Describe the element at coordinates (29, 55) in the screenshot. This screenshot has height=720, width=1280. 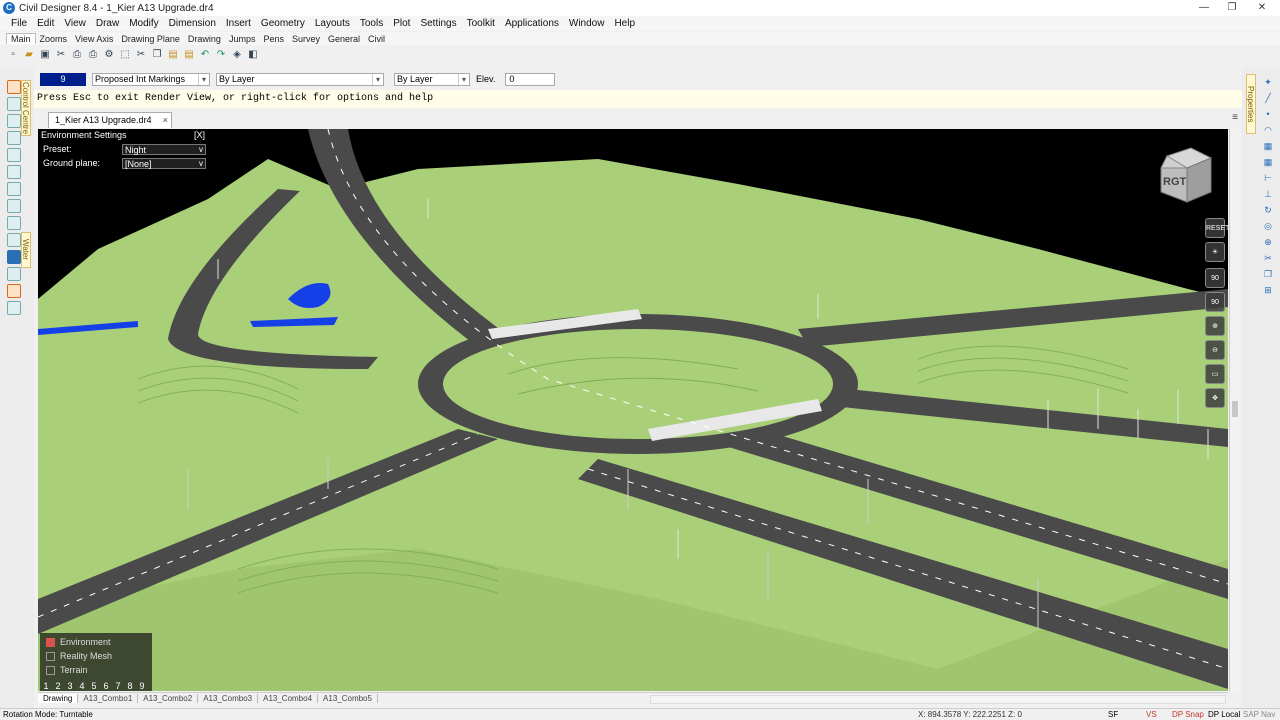
I see `open-folder-icon: ▰` at that location.